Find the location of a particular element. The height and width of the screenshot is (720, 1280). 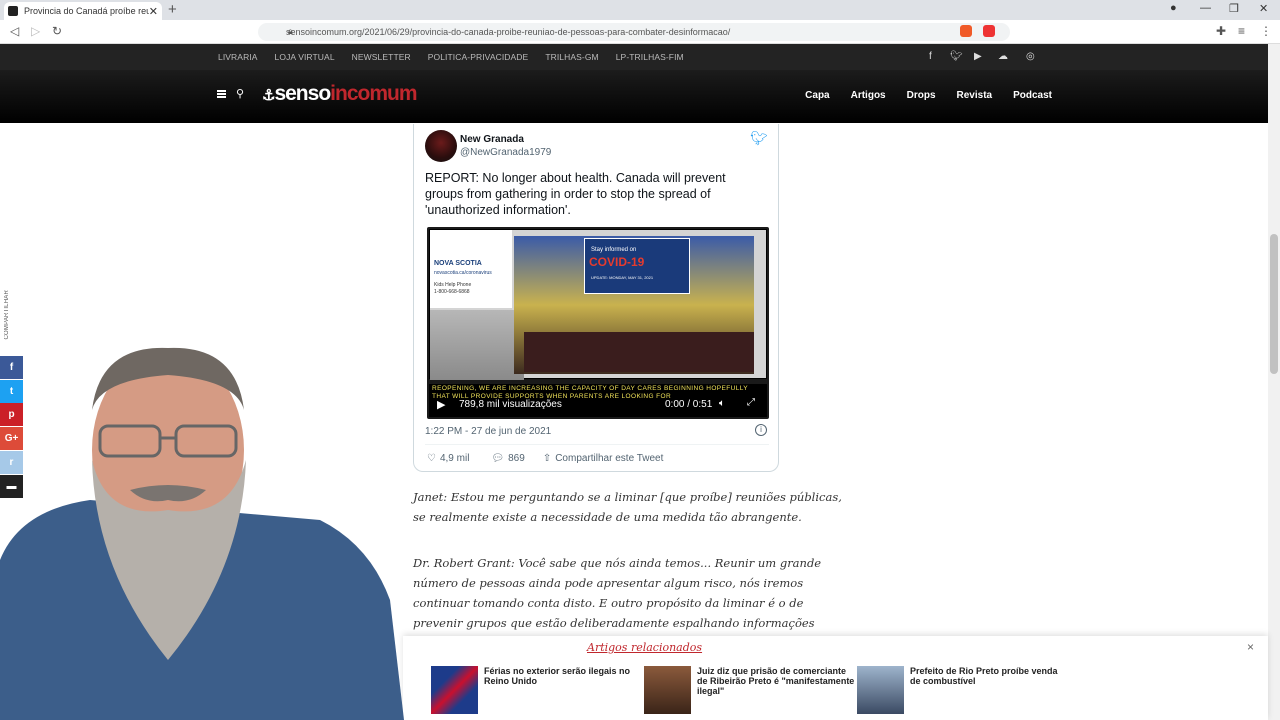

covid-banner-line2: COVID-19 is located at coordinates (617, 262).